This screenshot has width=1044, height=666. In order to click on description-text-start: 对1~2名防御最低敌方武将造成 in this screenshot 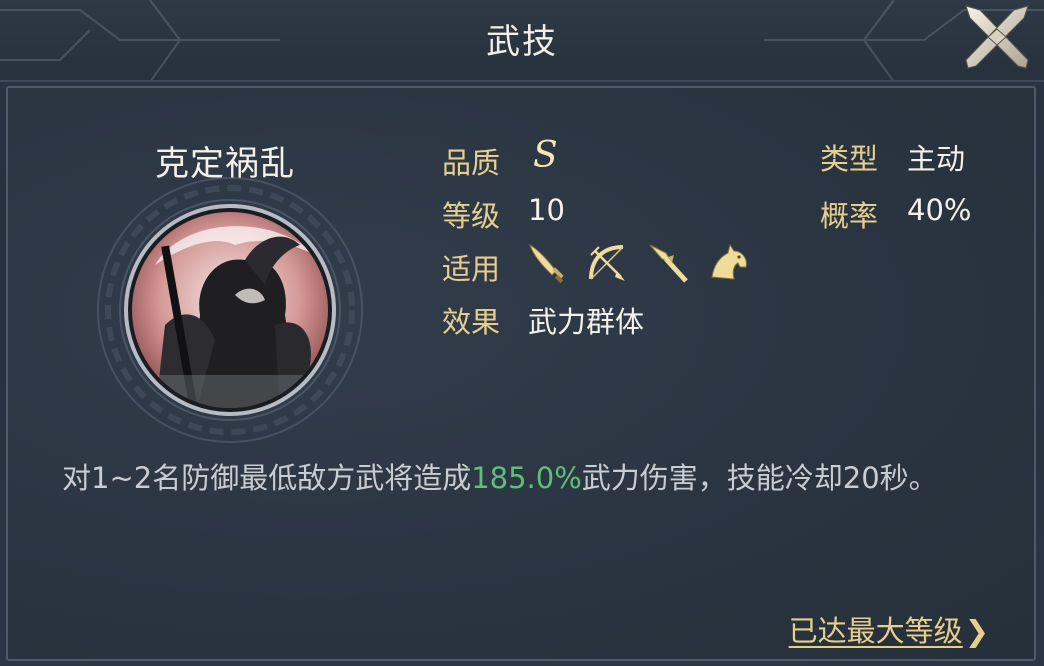, I will do `click(267, 478)`.